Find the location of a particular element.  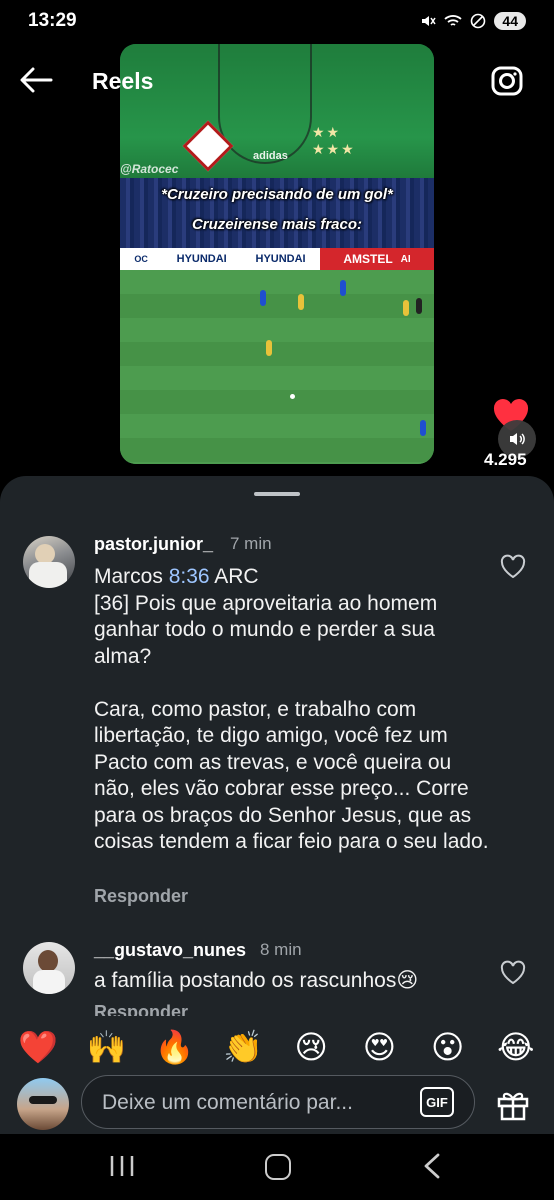

comment-composer: Deixe um comentário par... GIF is located at coordinates (277, 1103).